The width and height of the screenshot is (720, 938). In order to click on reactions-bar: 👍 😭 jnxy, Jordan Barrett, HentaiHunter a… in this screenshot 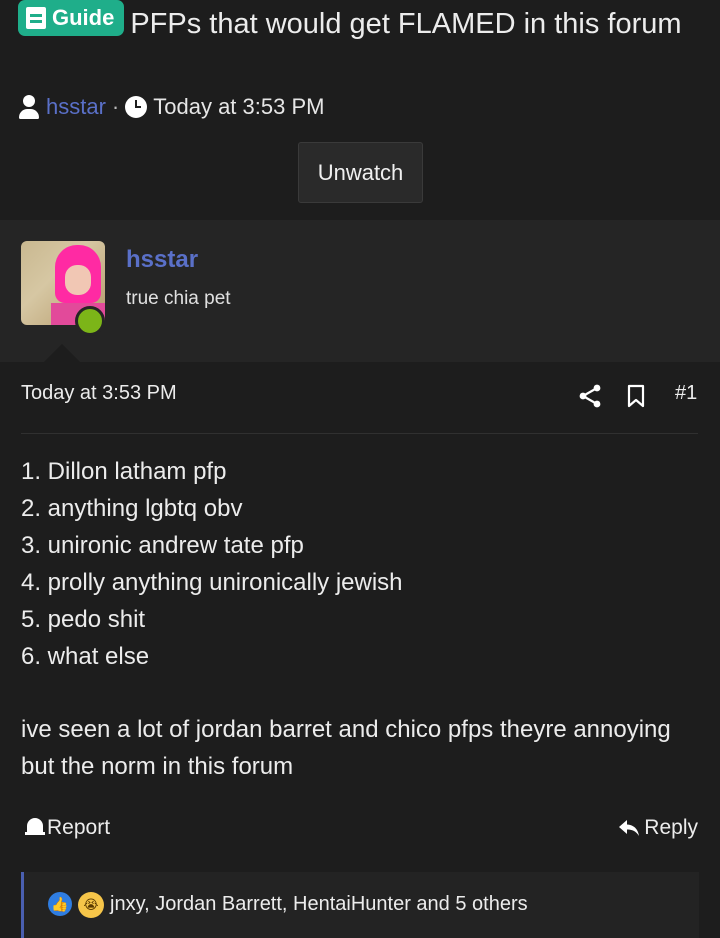, I will do `click(360, 905)`.